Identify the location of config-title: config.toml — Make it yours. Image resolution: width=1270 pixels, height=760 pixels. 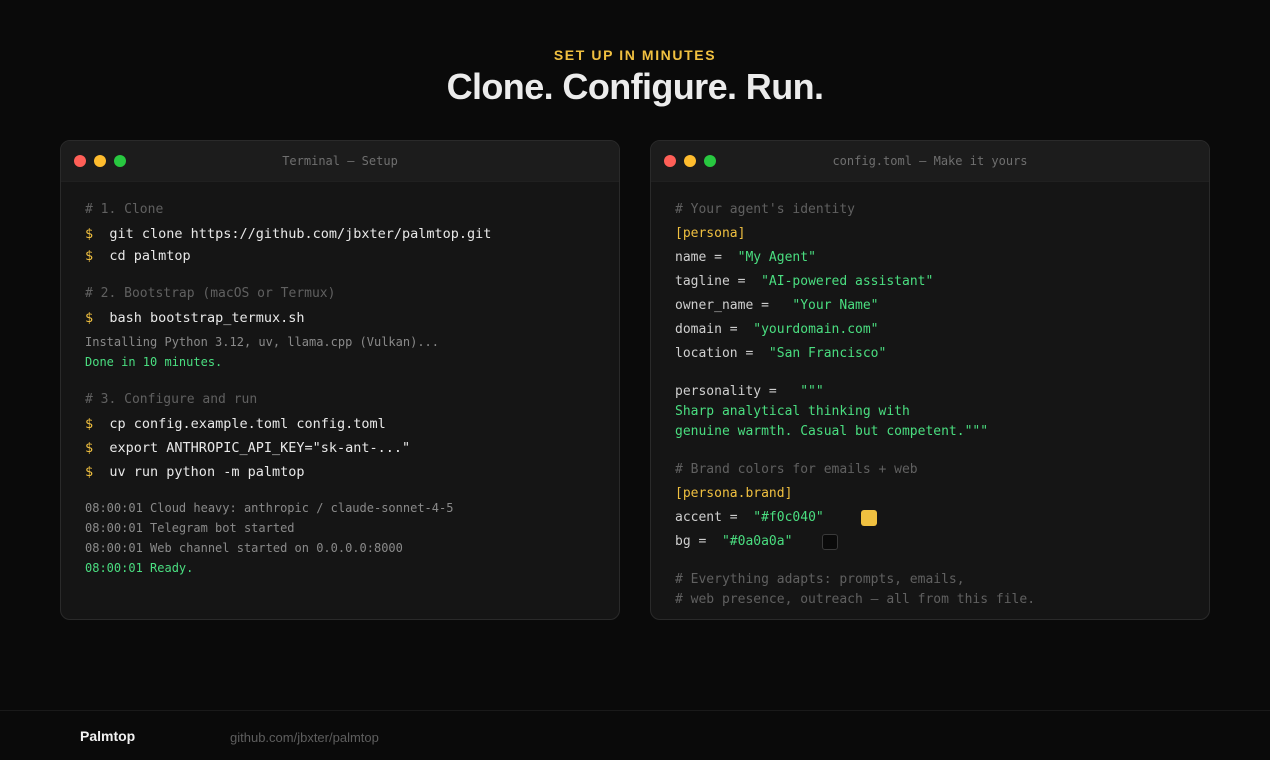
(930, 161).